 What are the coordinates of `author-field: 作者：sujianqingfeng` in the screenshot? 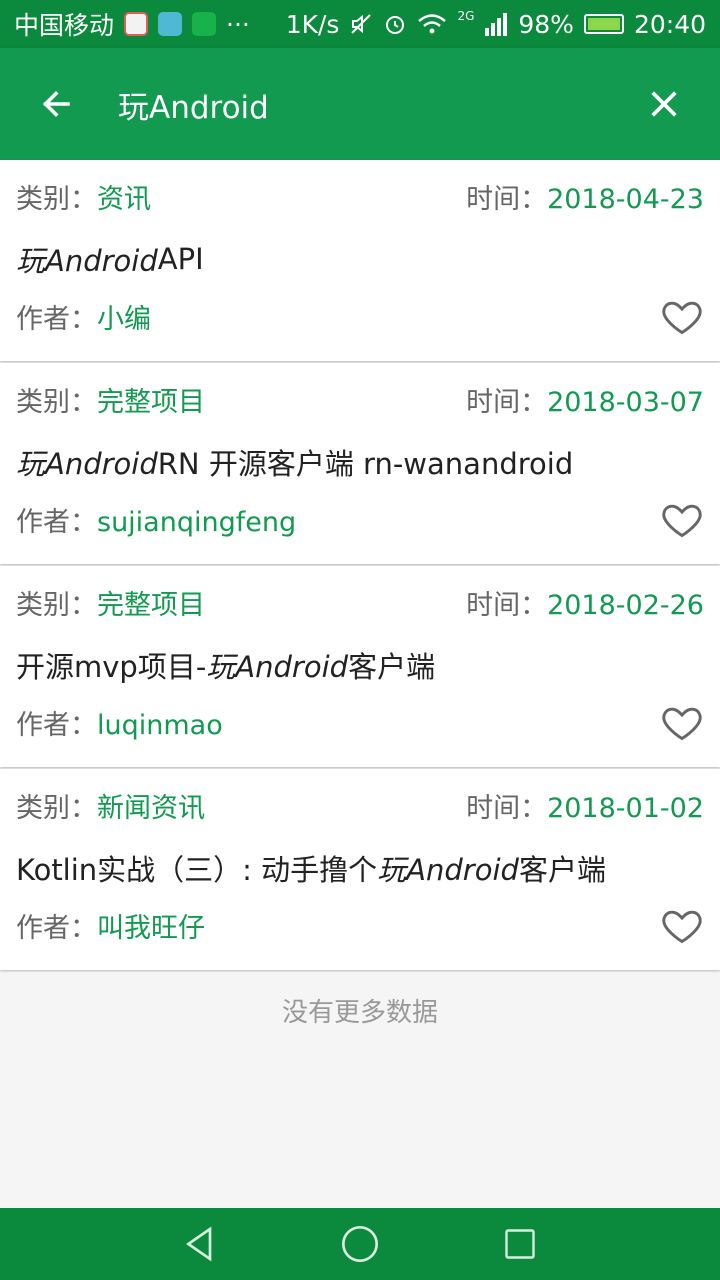 It's located at (156, 519).